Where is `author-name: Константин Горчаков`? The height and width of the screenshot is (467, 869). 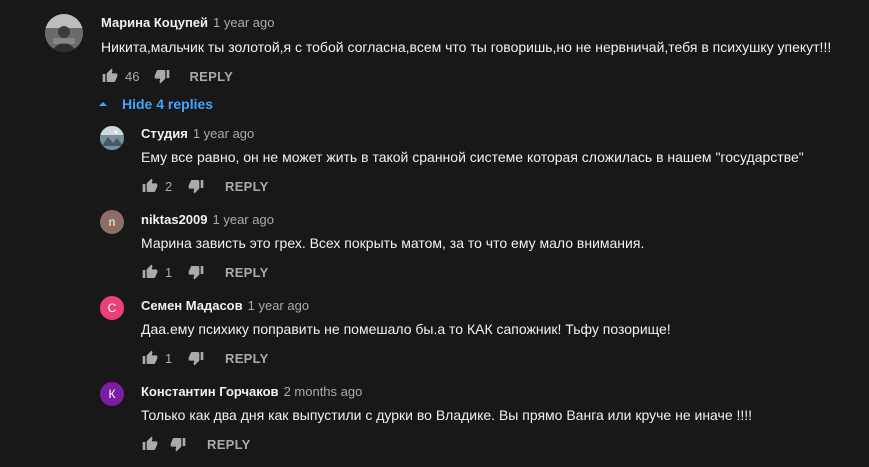 author-name: Константин Горчаков is located at coordinates (210, 391).